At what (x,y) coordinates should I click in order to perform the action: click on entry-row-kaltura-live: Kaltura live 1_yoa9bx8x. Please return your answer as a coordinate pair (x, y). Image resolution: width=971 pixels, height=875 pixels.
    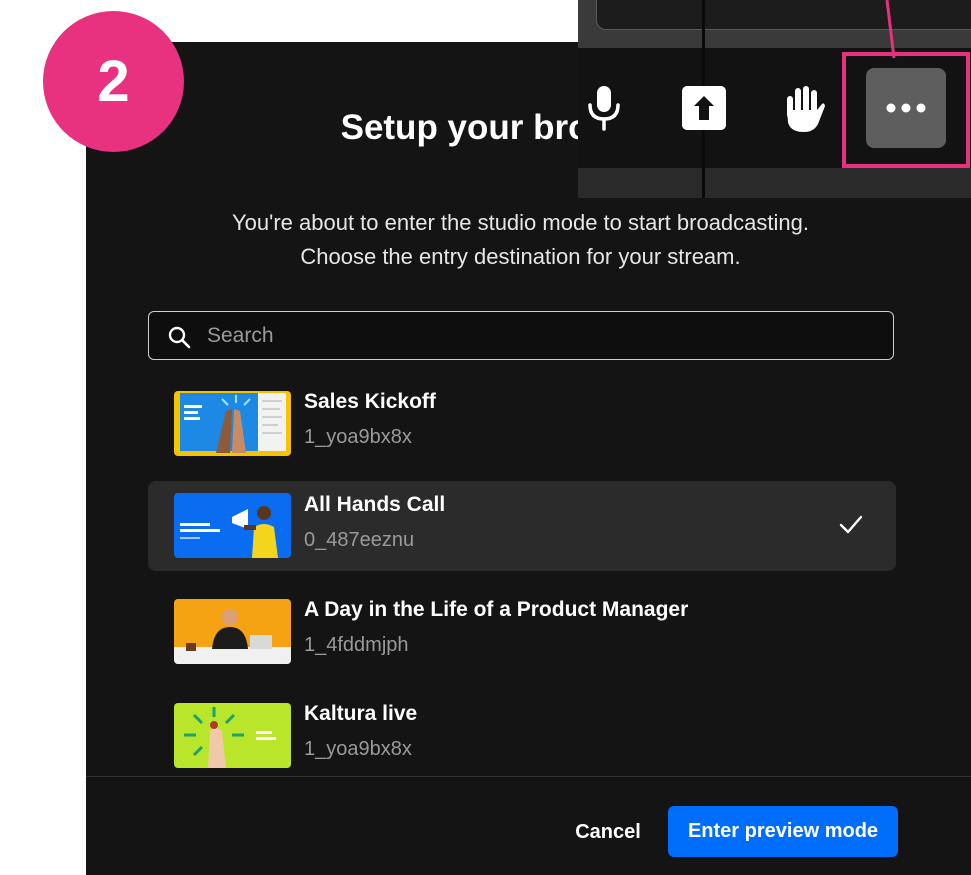
    Looking at the image, I should click on (522, 735).